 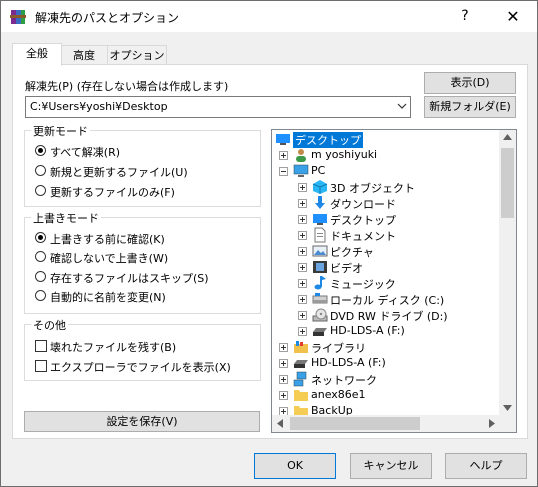 I want to click on tree-item-label: ミュージック, so click(x=363, y=284).